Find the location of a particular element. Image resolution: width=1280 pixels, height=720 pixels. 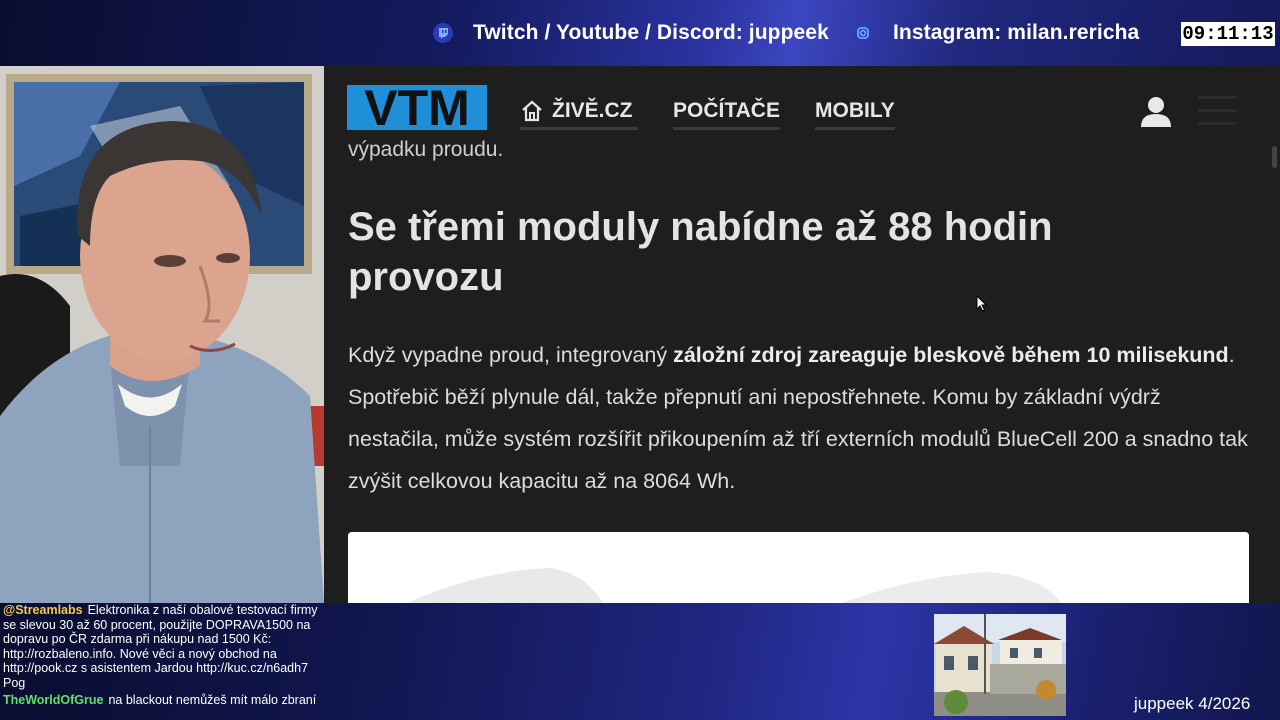

nav-link-mobily: MOBILY is located at coordinates (855, 113).